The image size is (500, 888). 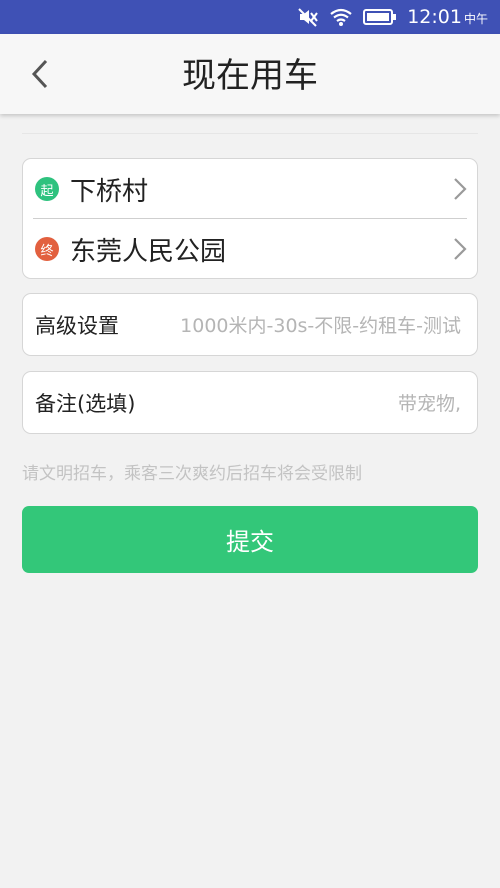 I want to click on hint-text: 请文明招车，乘客三次爽约后招车将会受限制, so click(x=192, y=474).